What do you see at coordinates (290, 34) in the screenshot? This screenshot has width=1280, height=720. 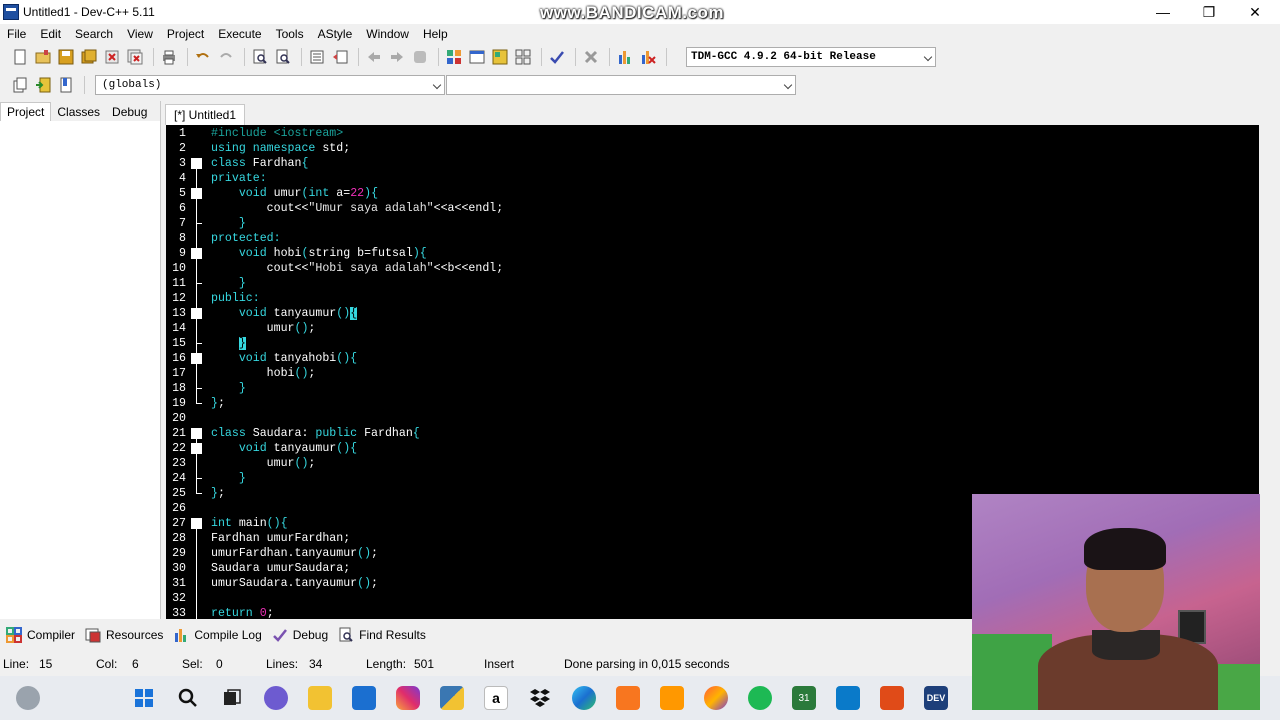 I see `menu-tools: Tools` at bounding box center [290, 34].